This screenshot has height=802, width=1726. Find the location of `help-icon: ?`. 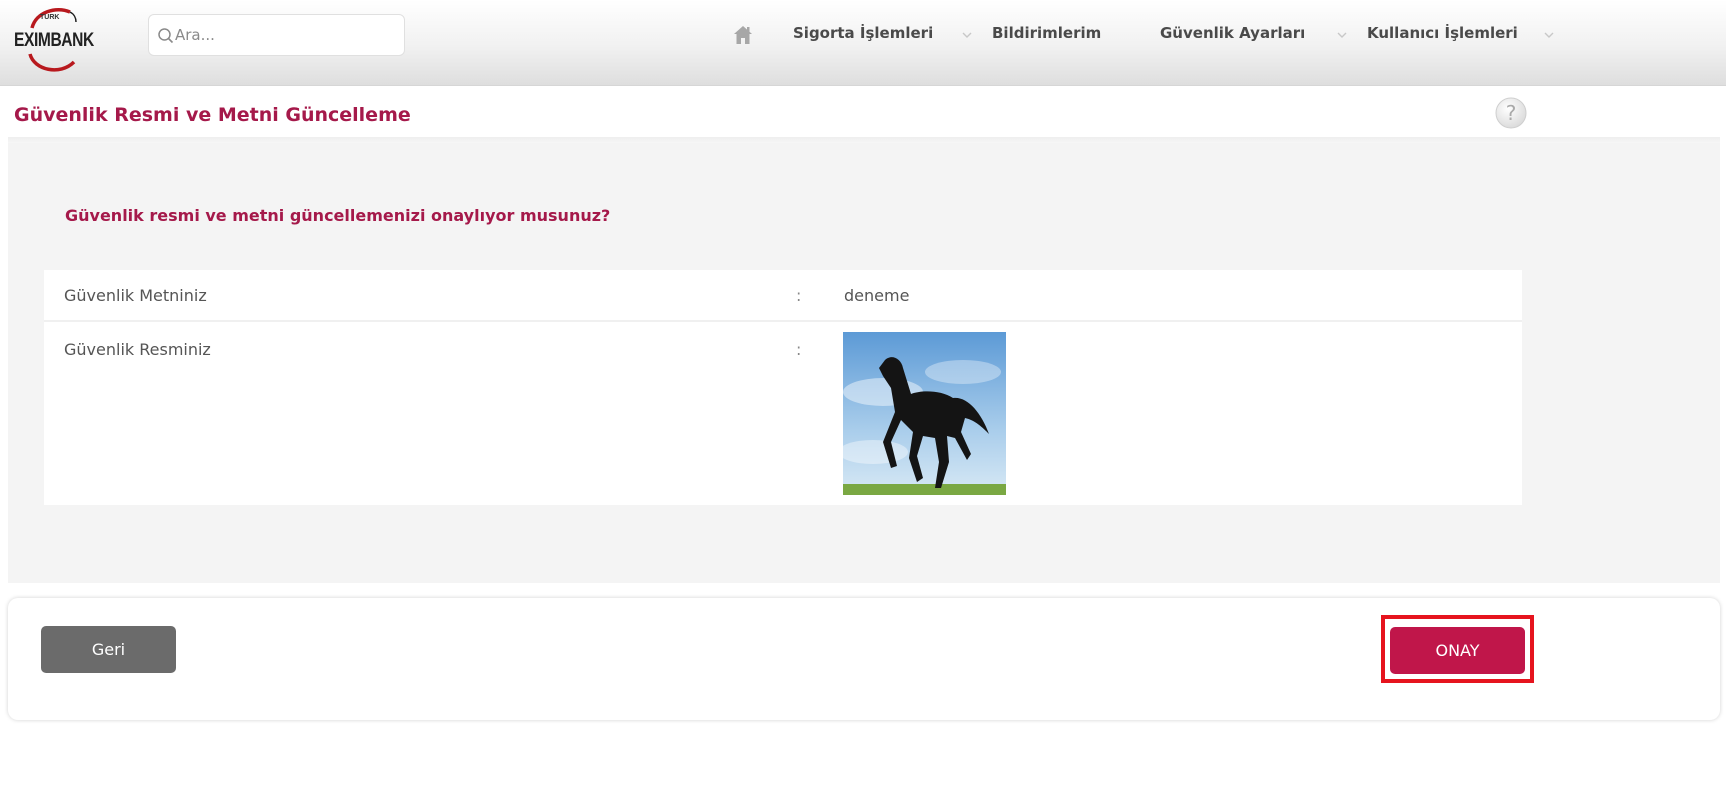

help-icon: ? is located at coordinates (1511, 113).